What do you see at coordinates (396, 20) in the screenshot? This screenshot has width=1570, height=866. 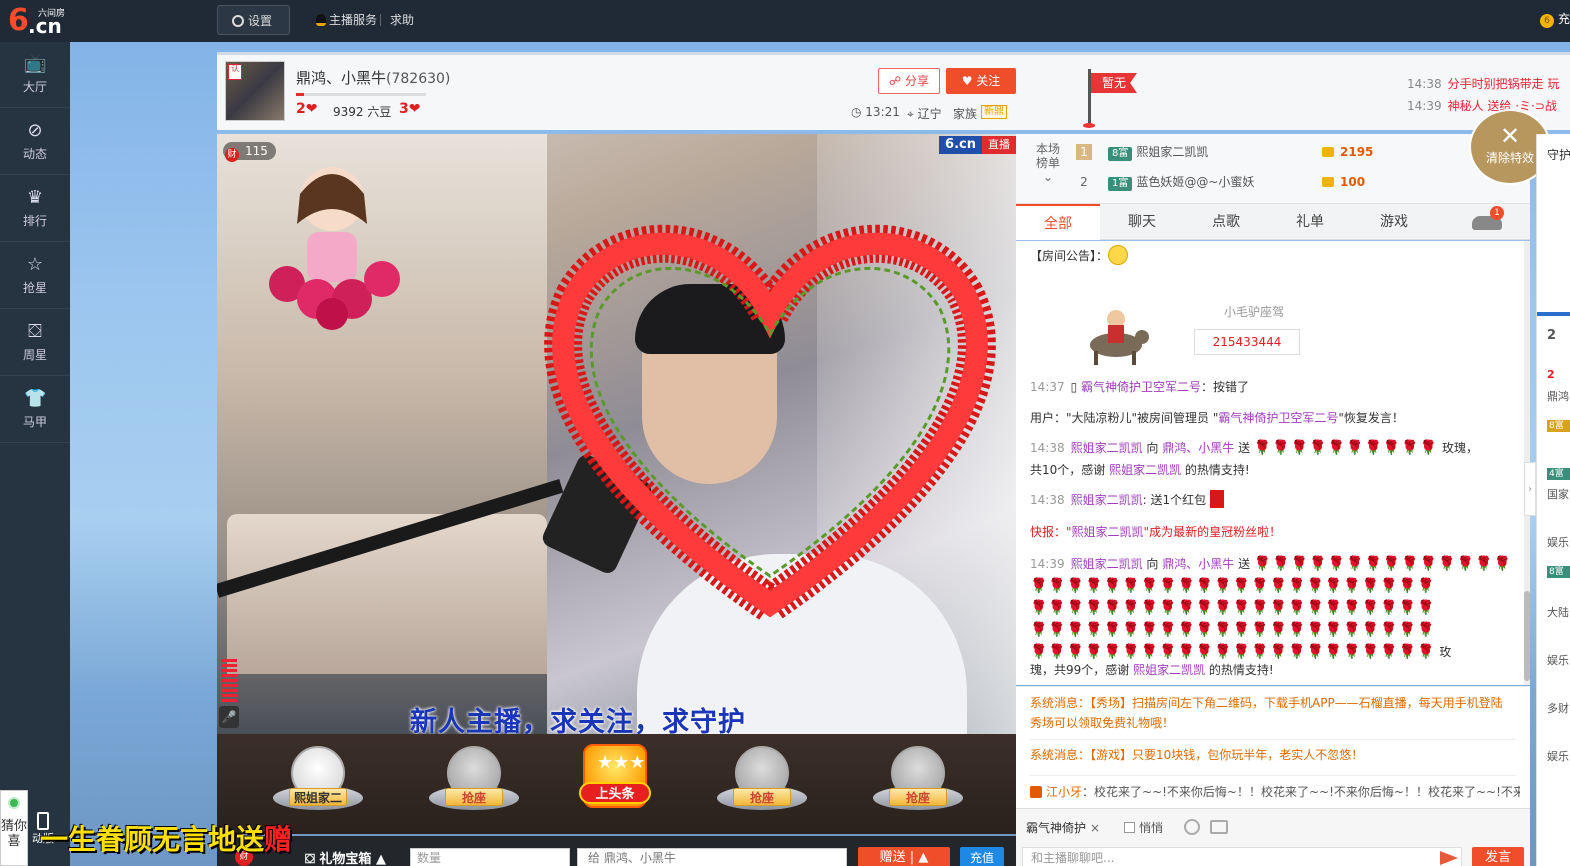 I see `help-link: 求助` at bounding box center [396, 20].